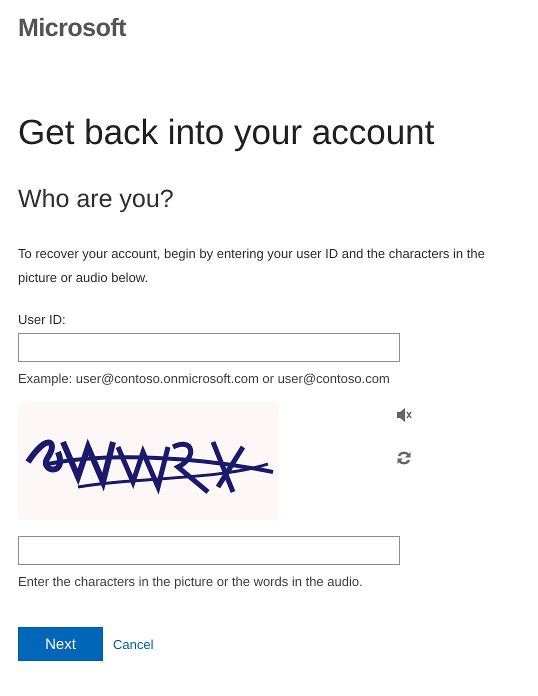 The width and height of the screenshot is (538, 696). Describe the element at coordinates (72, 28) in the screenshot. I see `logo: Microsoft` at that location.